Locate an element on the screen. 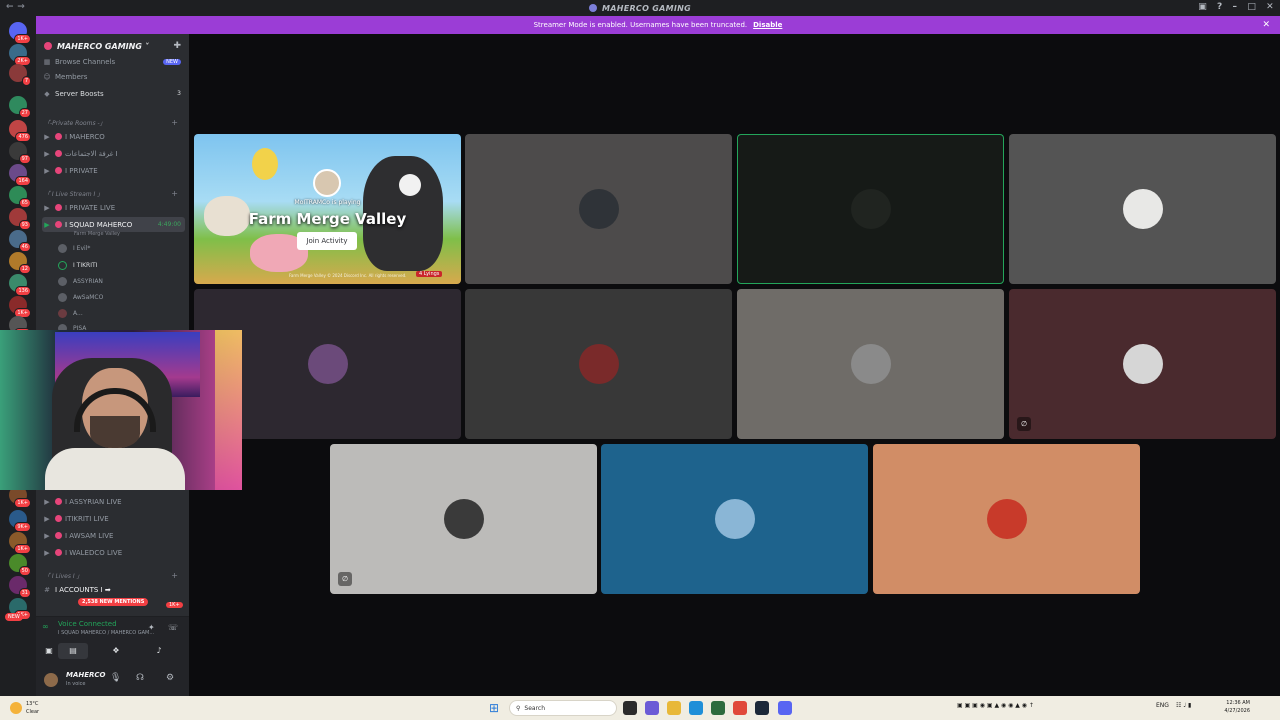 Image resolution: width=1280 pixels, height=720 pixels. weather-icon is located at coordinates (16, 708).